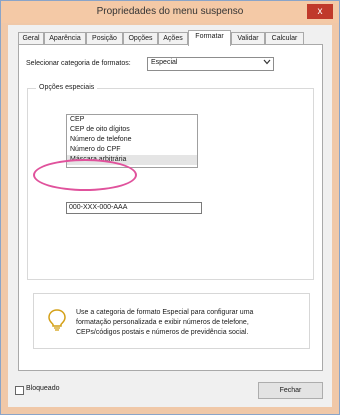 The image size is (340, 415). I want to click on lightbulb-icon, so click(57, 320).